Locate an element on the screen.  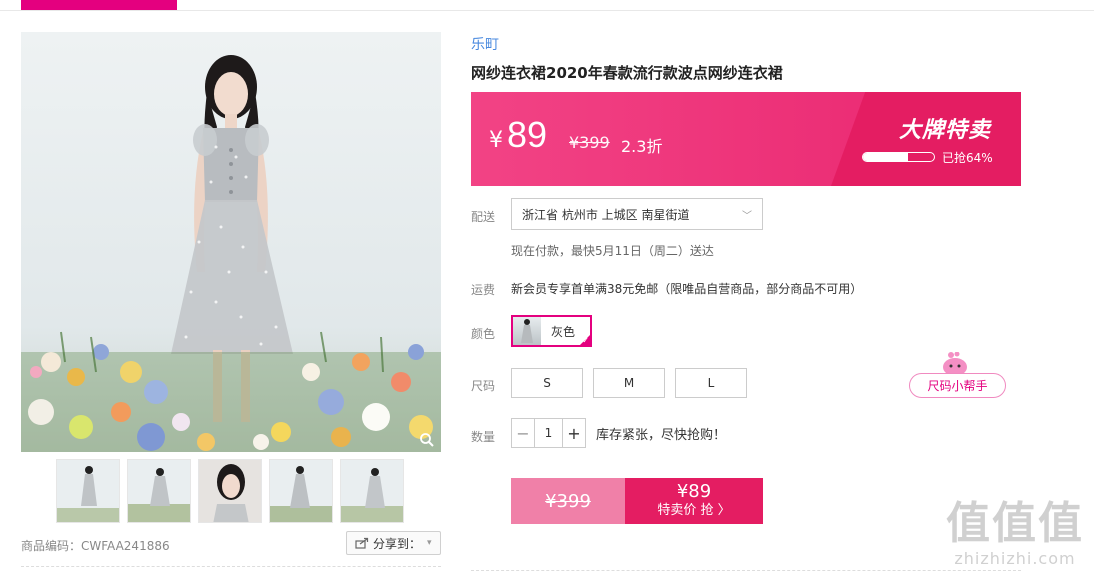
zoom-icon is located at coordinates (427, 440).